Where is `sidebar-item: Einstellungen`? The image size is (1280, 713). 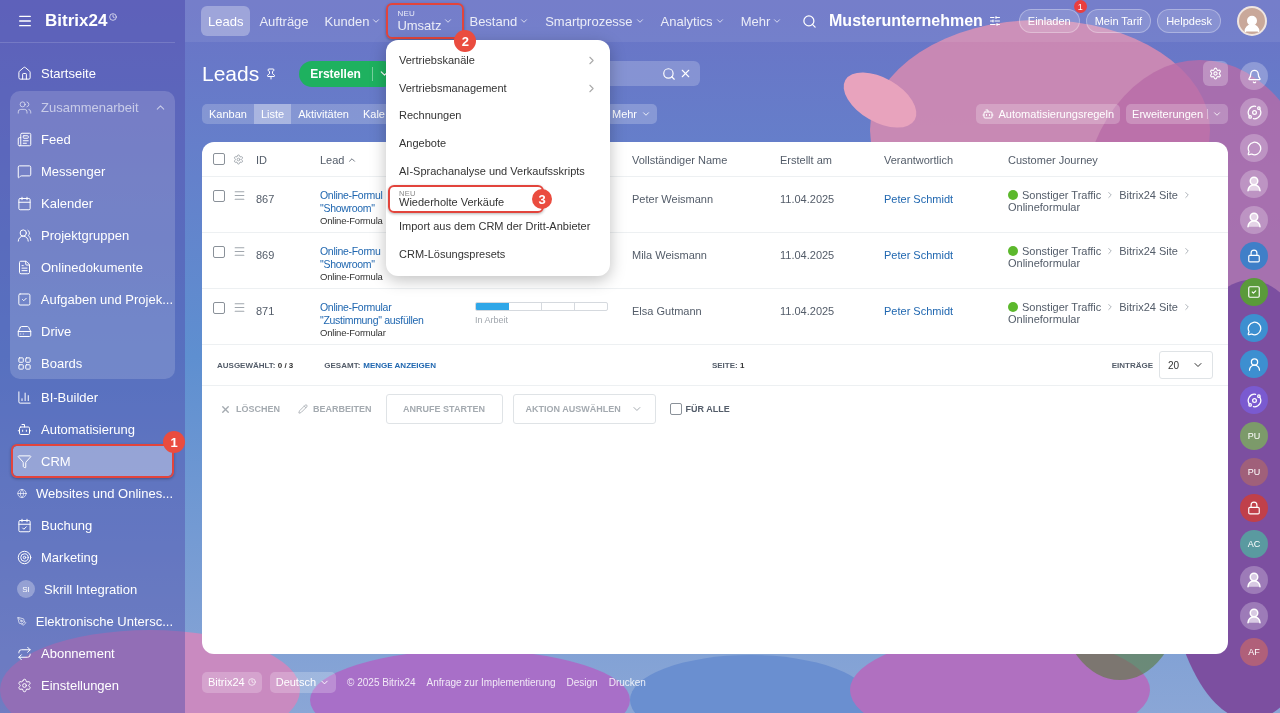
sidebar-item: Einstellungen is located at coordinates (92, 685).